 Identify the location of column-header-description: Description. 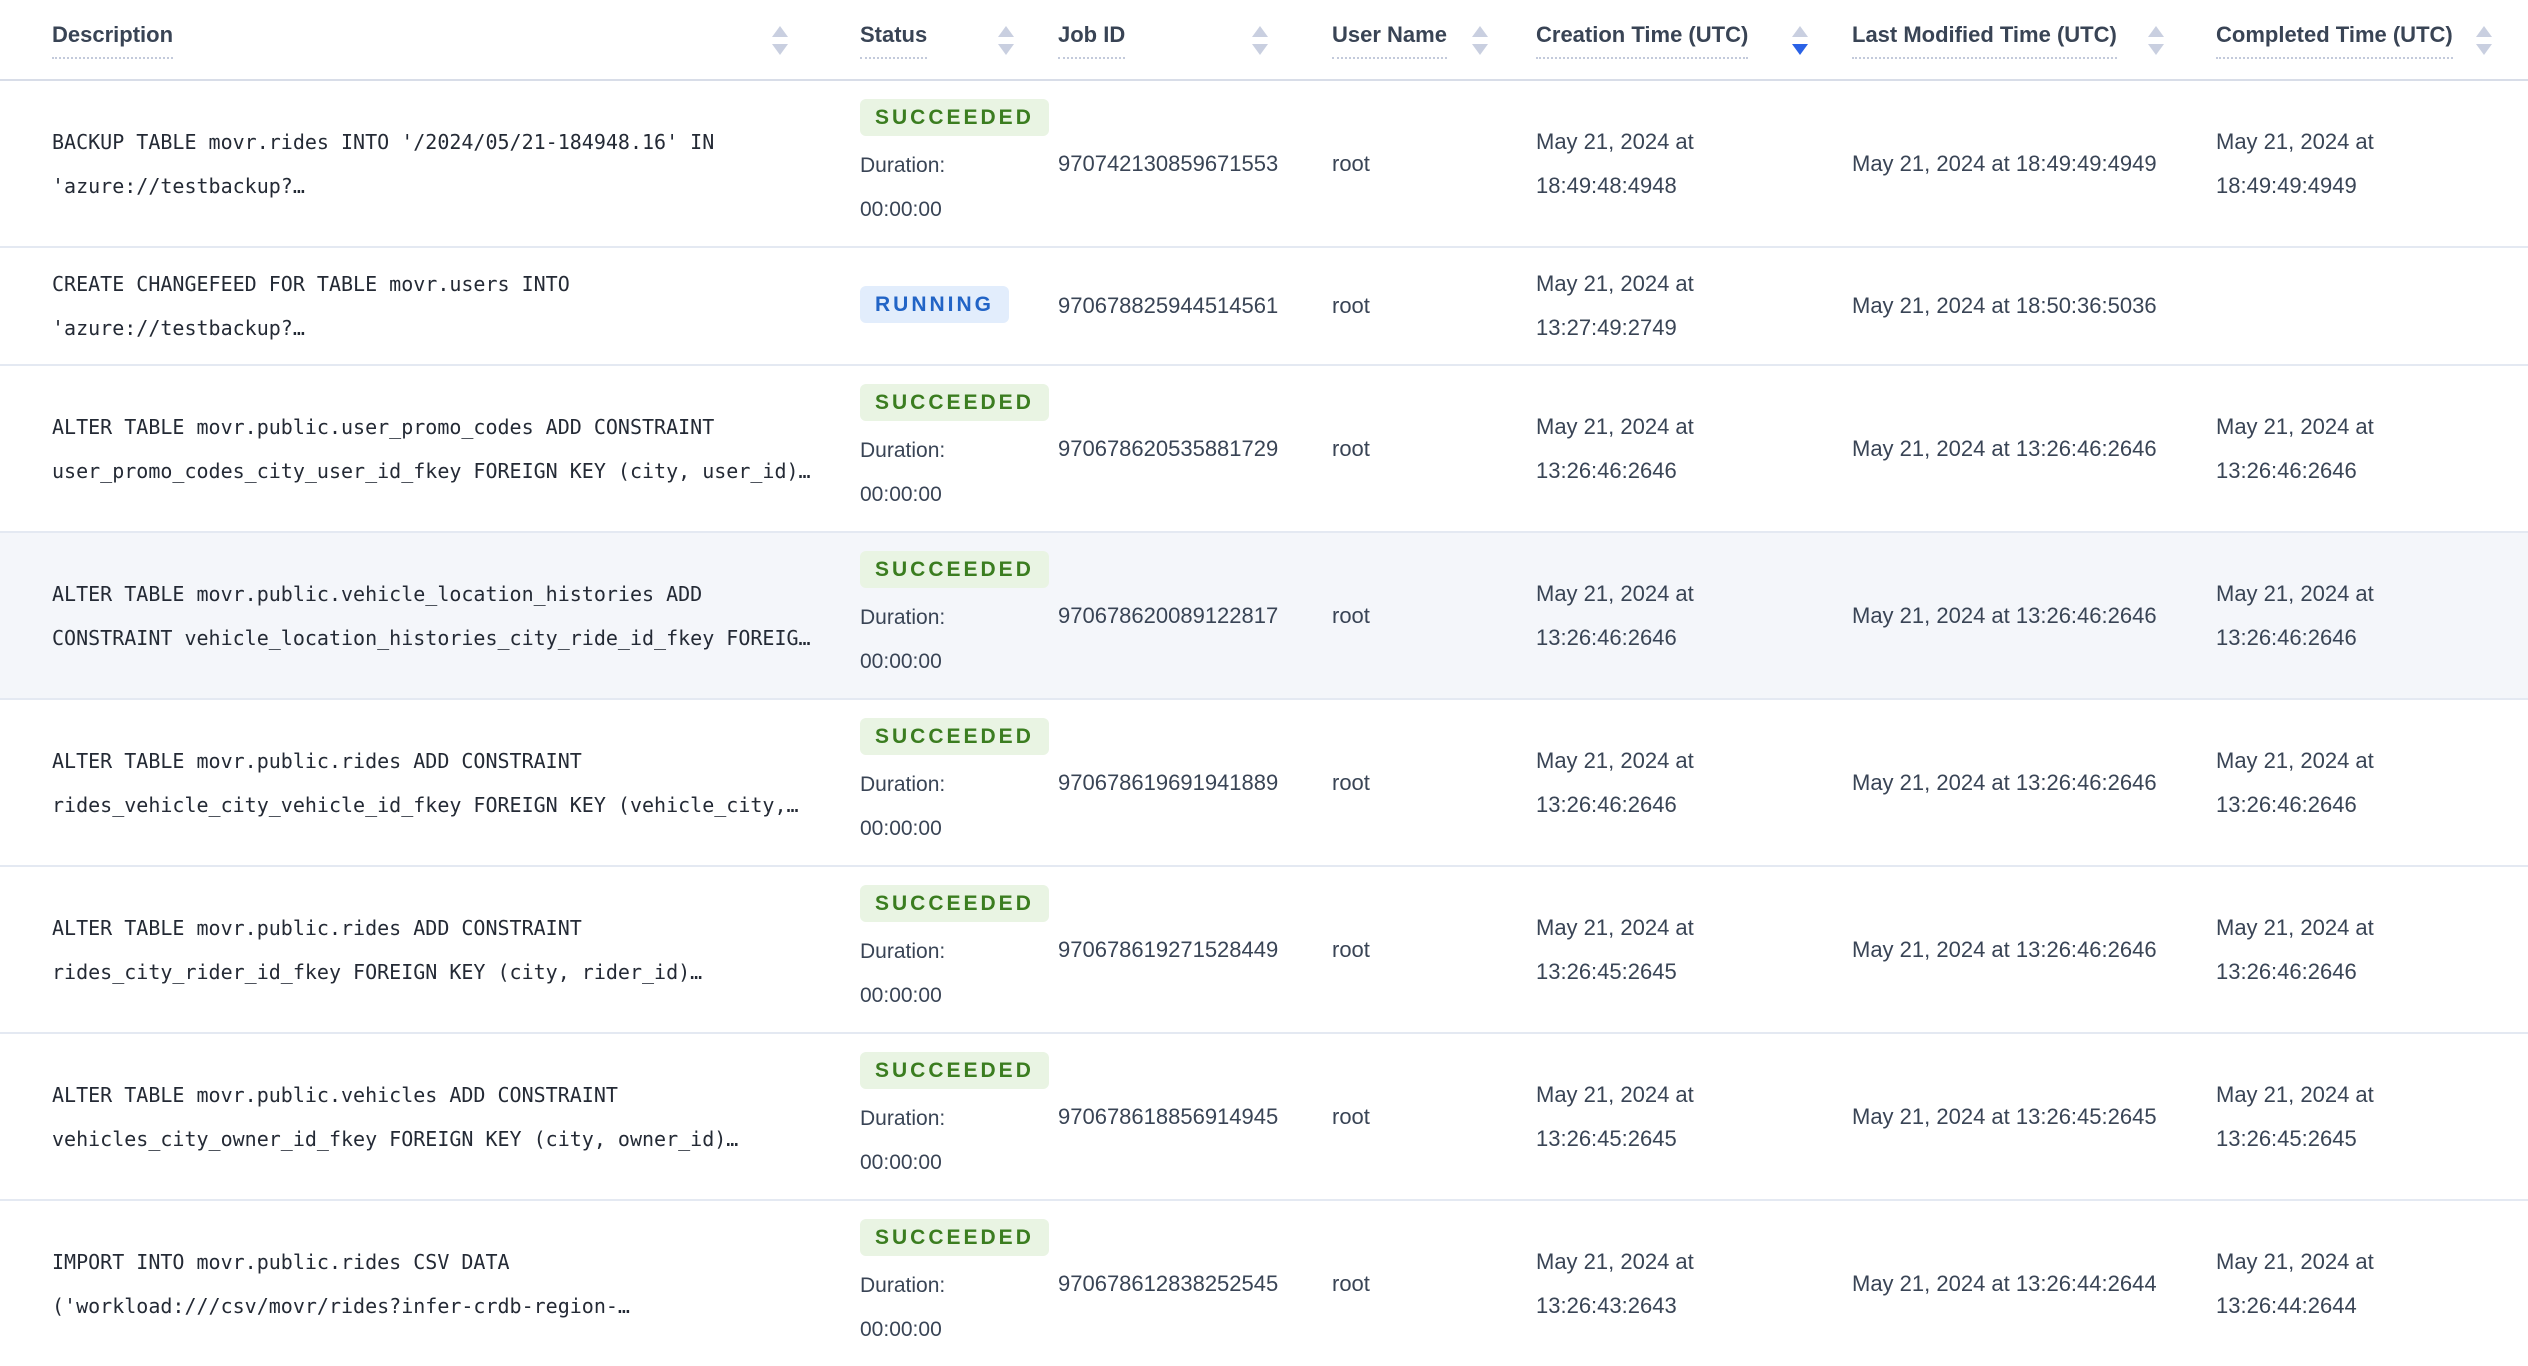
(412, 40).